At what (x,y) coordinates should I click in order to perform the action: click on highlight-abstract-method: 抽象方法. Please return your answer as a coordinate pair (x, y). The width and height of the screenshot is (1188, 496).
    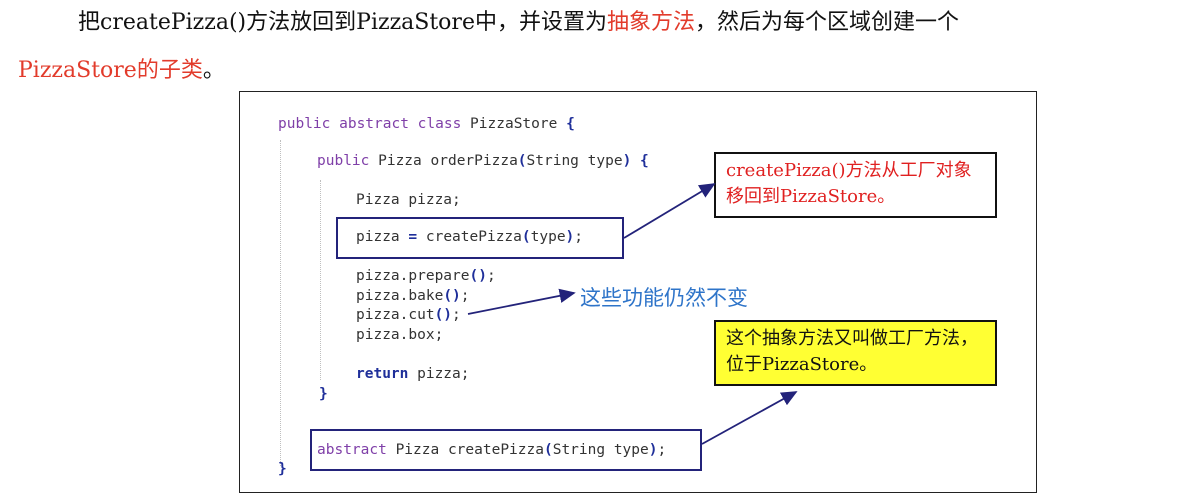
    Looking at the image, I should click on (650, 22).